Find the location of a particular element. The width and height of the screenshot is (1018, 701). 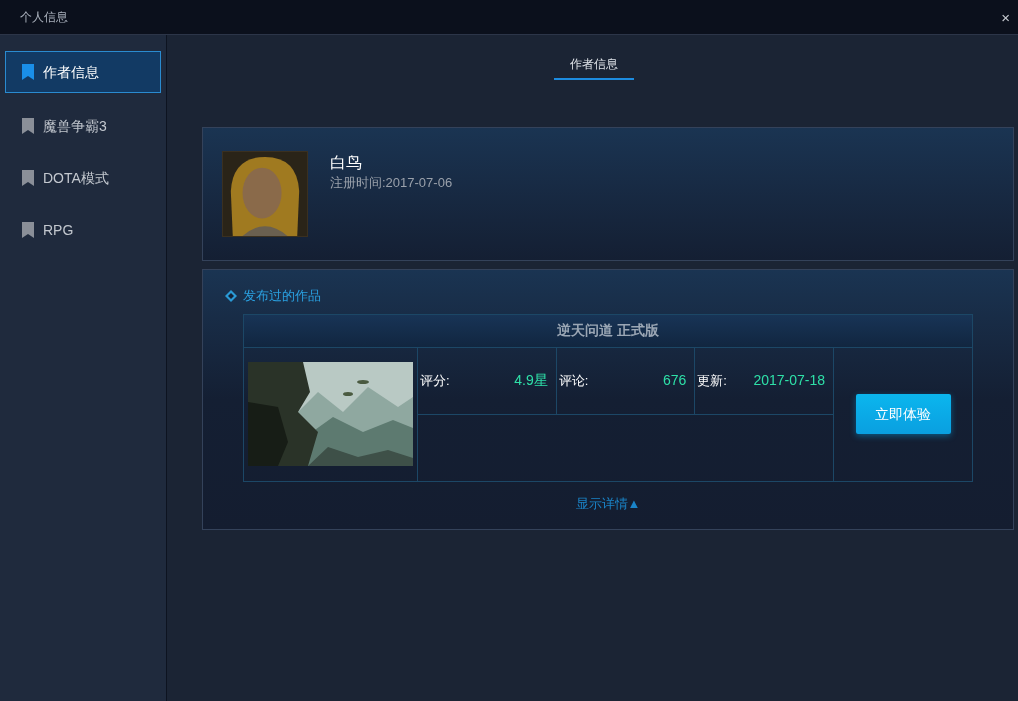

sidebar-item: 作者信息 is located at coordinates (83, 72).